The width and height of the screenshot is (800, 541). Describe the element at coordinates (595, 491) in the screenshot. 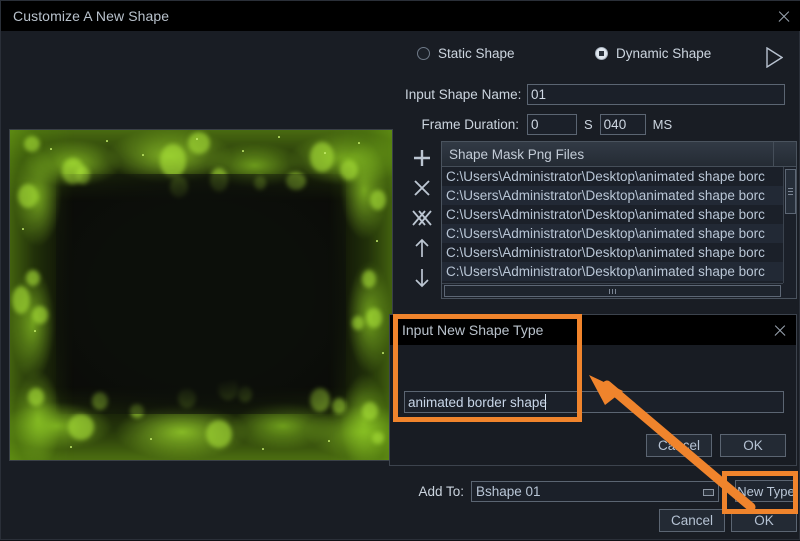

I see `add-to-dropdown: Bshape 01` at that location.